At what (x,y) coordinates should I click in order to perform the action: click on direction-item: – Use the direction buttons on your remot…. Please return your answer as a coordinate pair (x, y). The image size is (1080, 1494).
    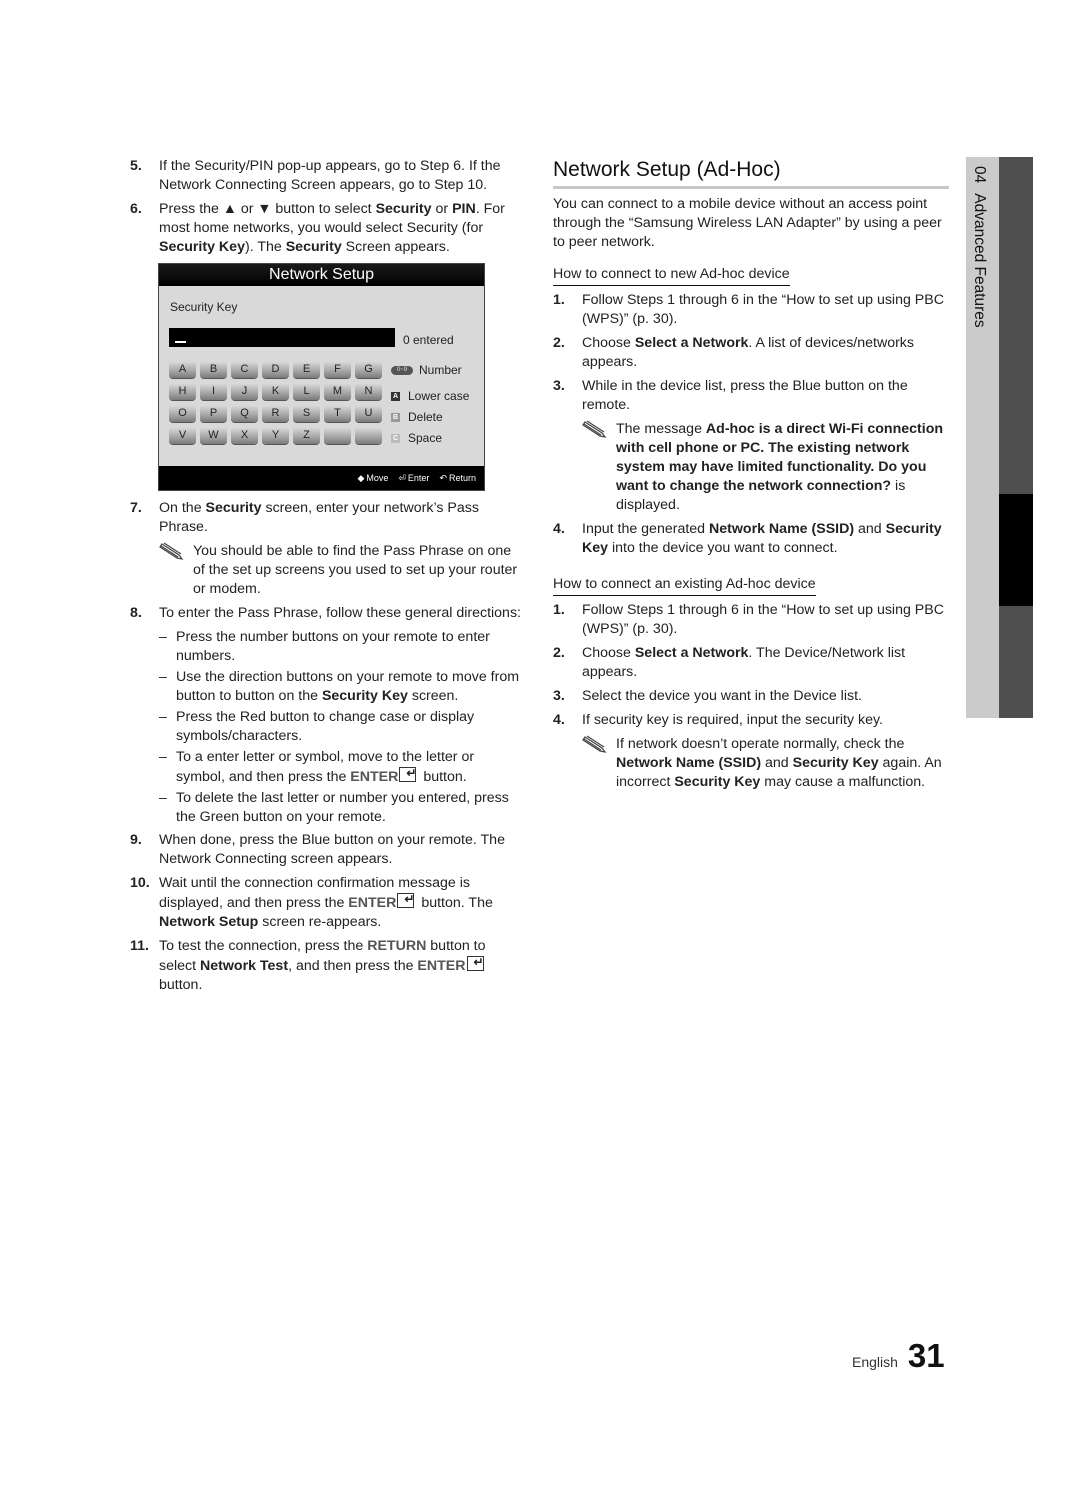
    Looking at the image, I should click on (339, 686).